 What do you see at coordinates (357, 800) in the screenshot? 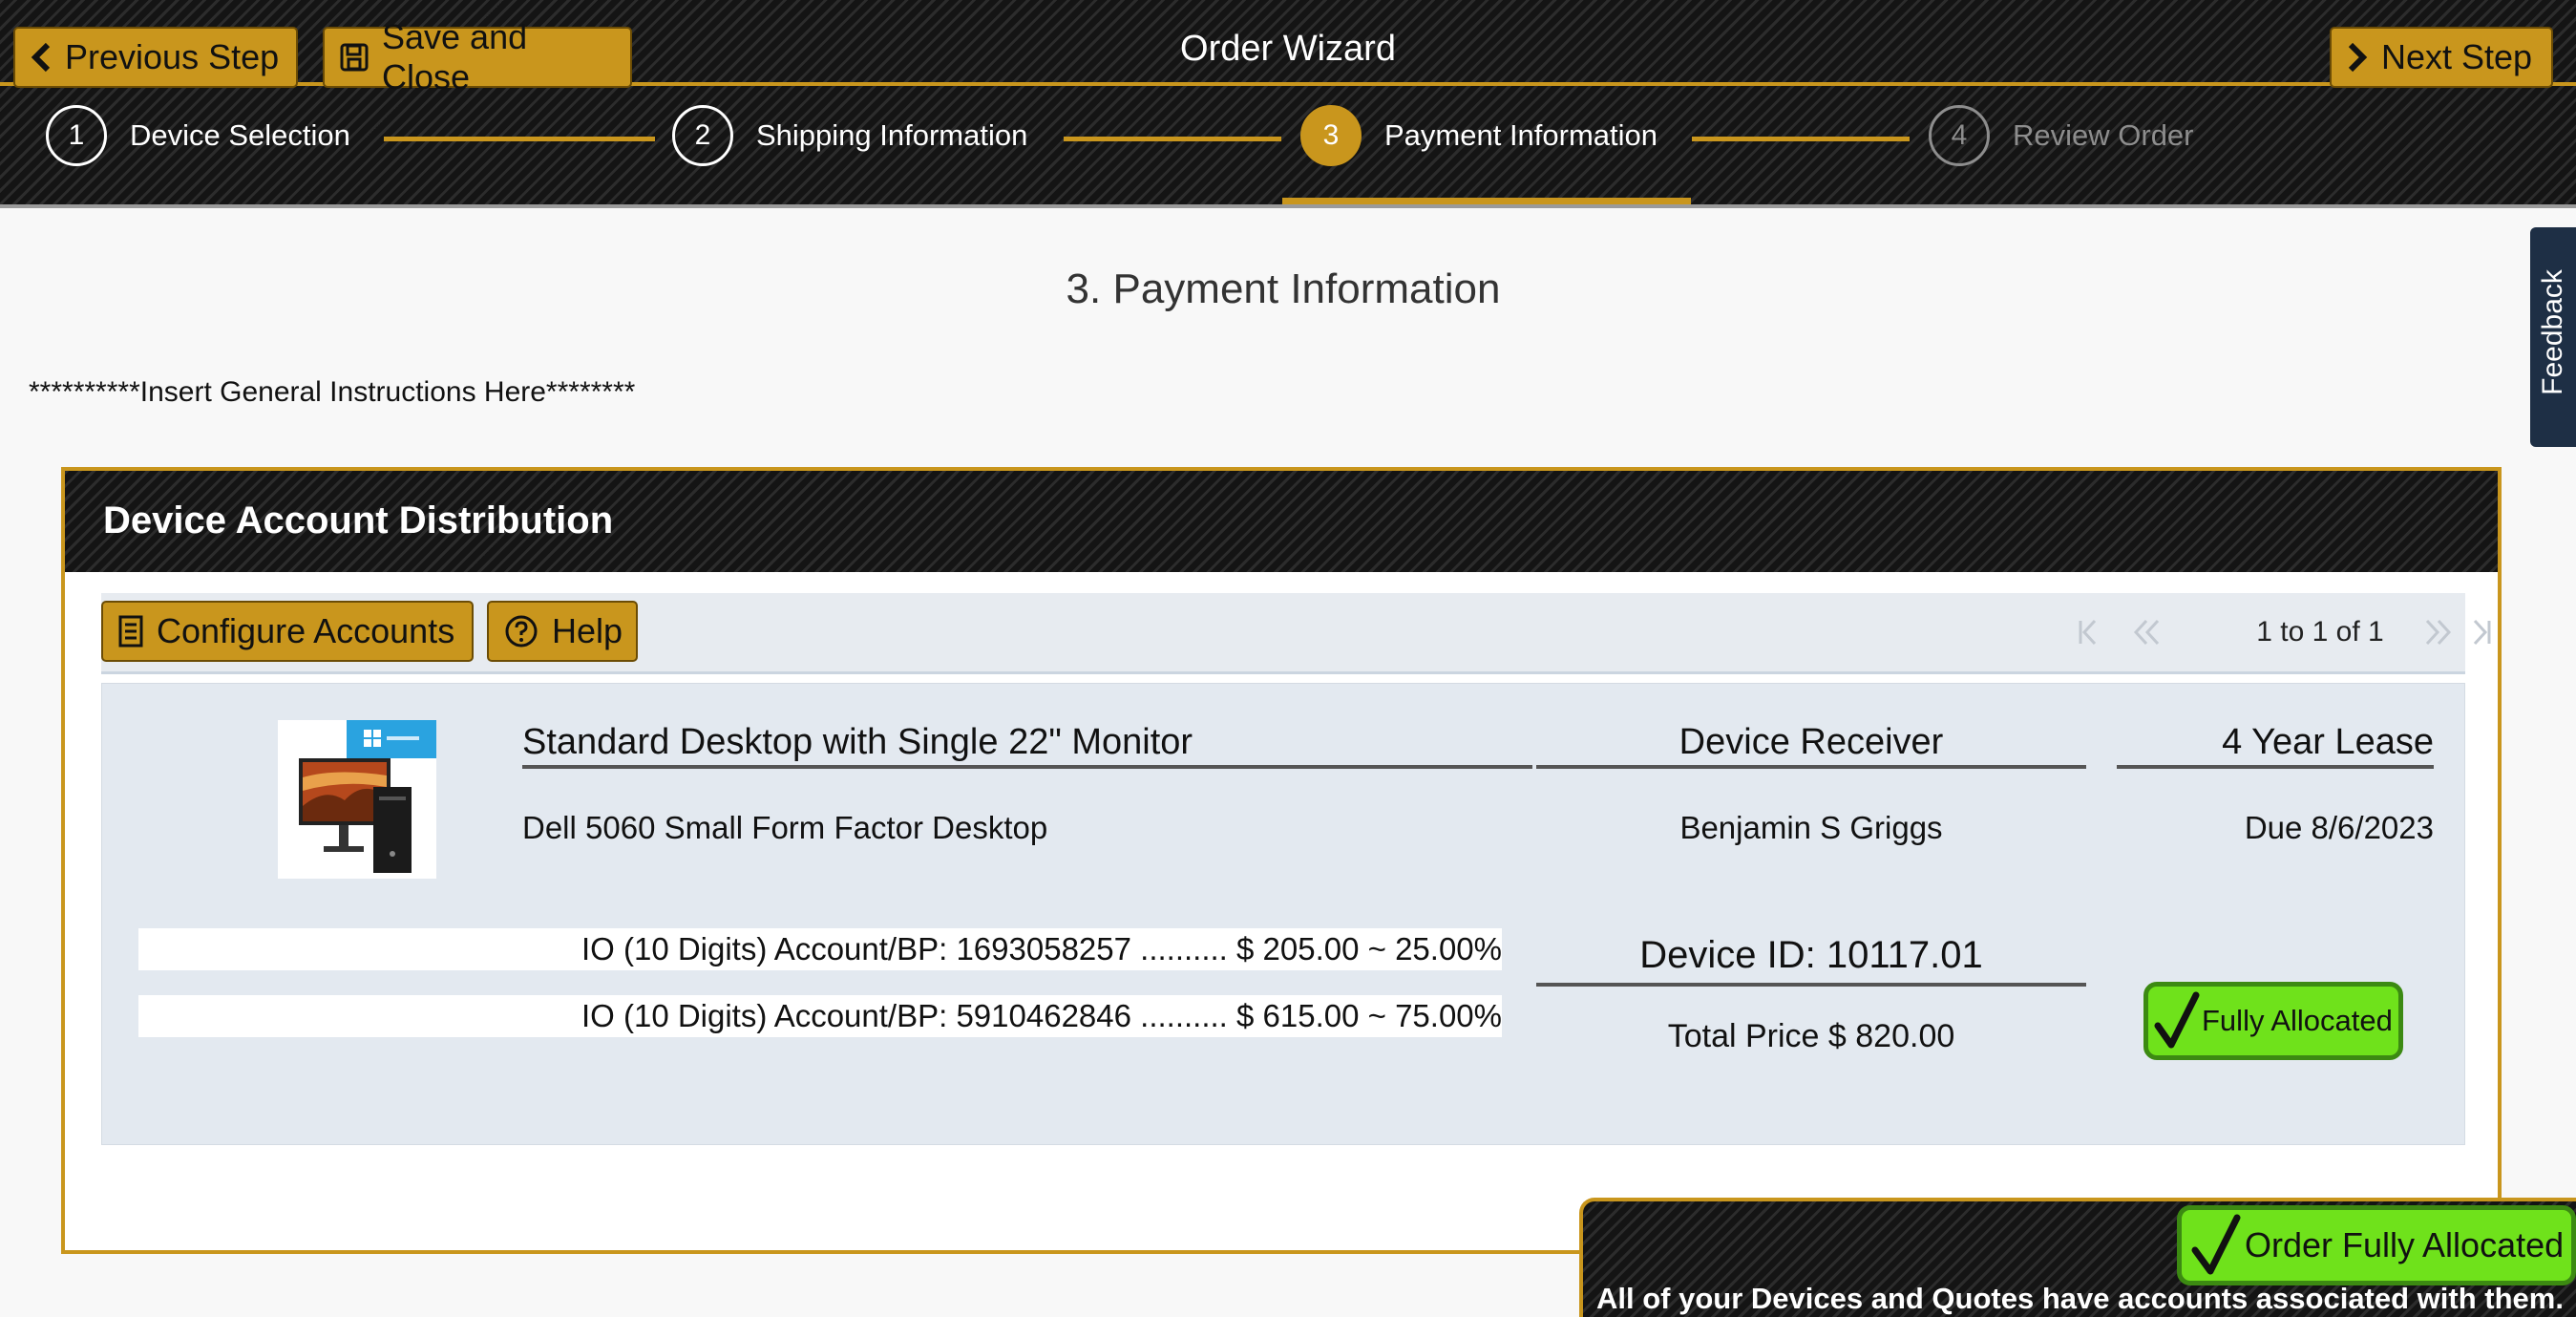
I see `device-image` at bounding box center [357, 800].